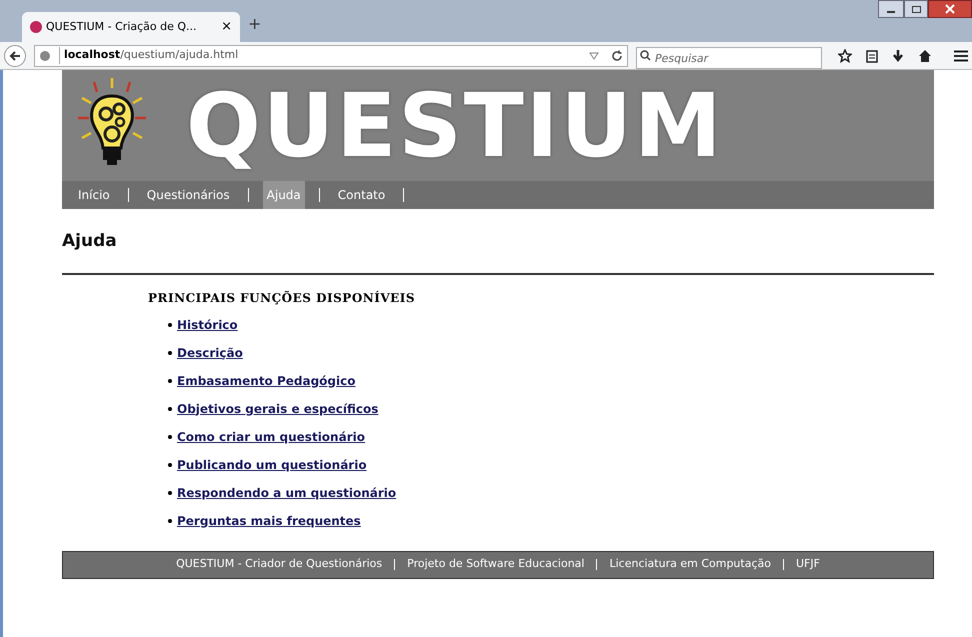 The height and width of the screenshot is (637, 972). I want to click on bookmark-star-icon, so click(845, 55).